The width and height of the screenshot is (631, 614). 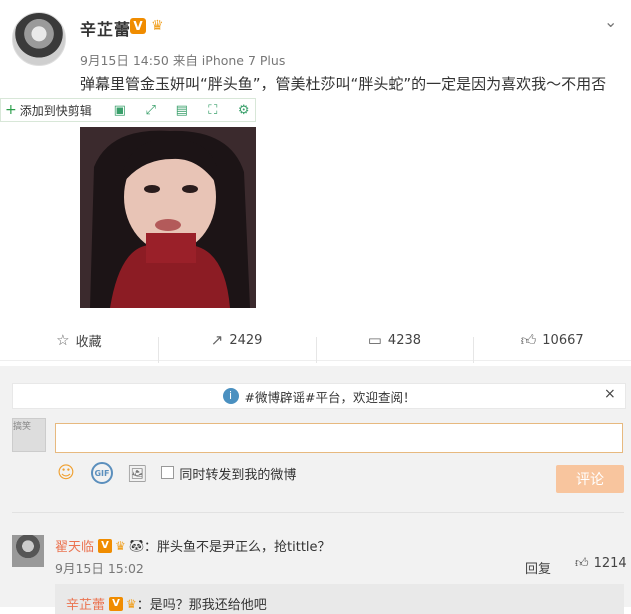 What do you see at coordinates (120, 110) in the screenshot?
I see `copy-icon: ▣` at bounding box center [120, 110].